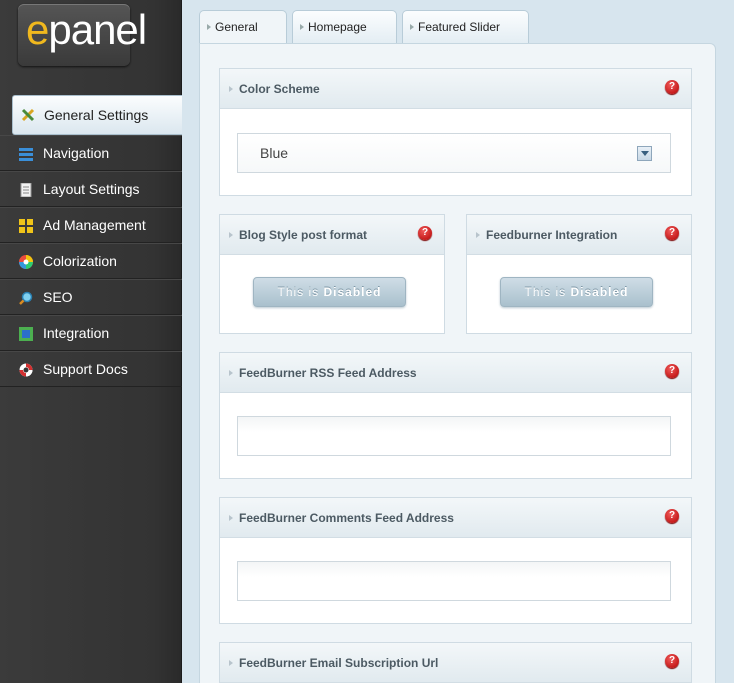  Describe the element at coordinates (455, 373) in the screenshot. I see `box-header: FeedBurner RSS Feed Address ?` at that location.